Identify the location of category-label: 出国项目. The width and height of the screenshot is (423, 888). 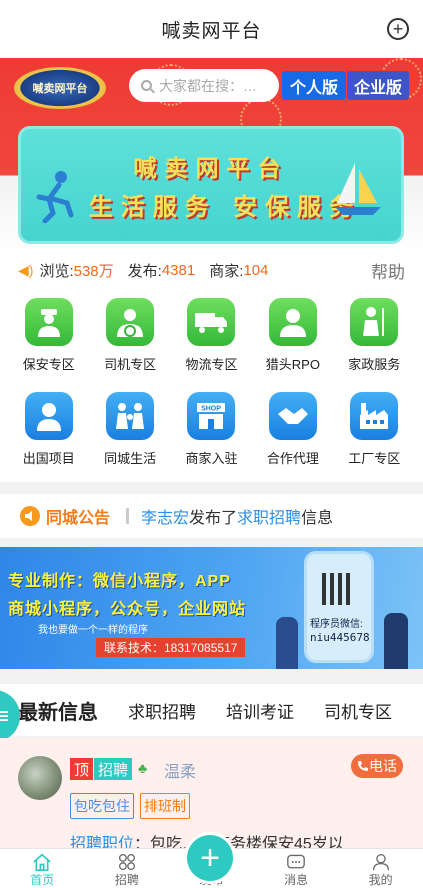
(48, 458).